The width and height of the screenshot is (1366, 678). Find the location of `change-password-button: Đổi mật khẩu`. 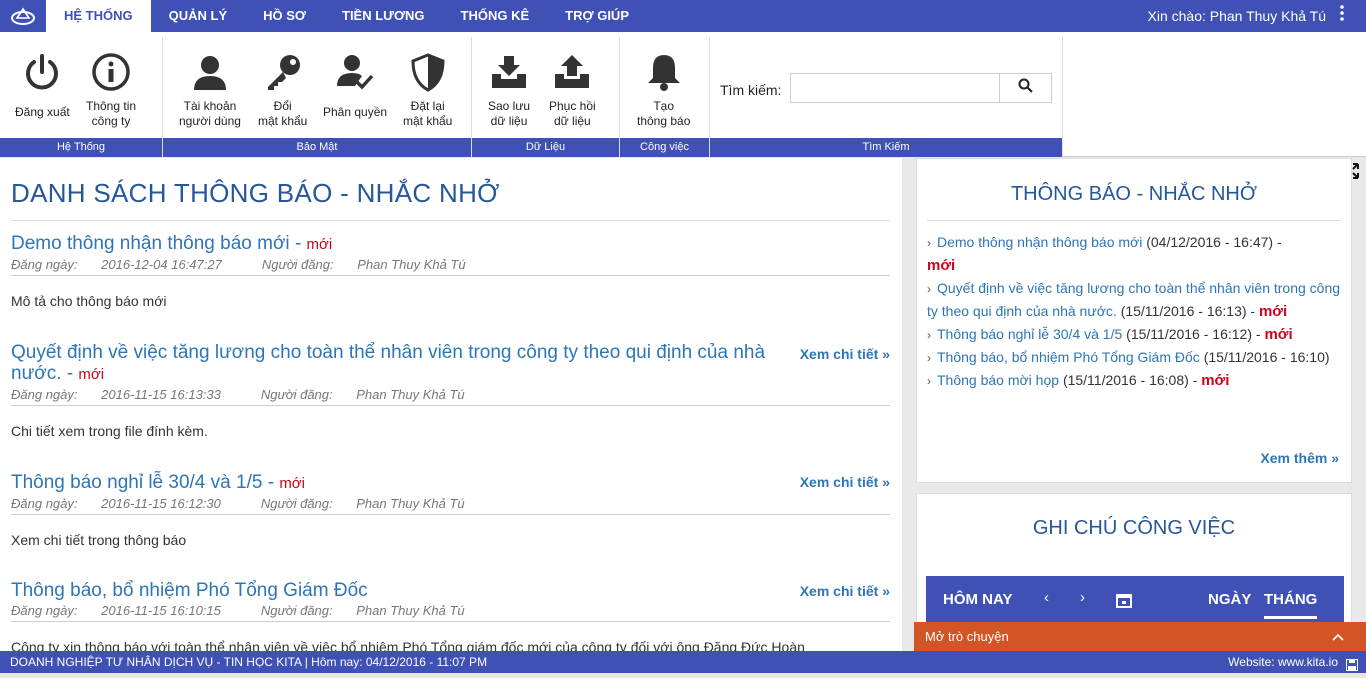

change-password-button: Đổi mật khẩu is located at coordinates (282, 88).